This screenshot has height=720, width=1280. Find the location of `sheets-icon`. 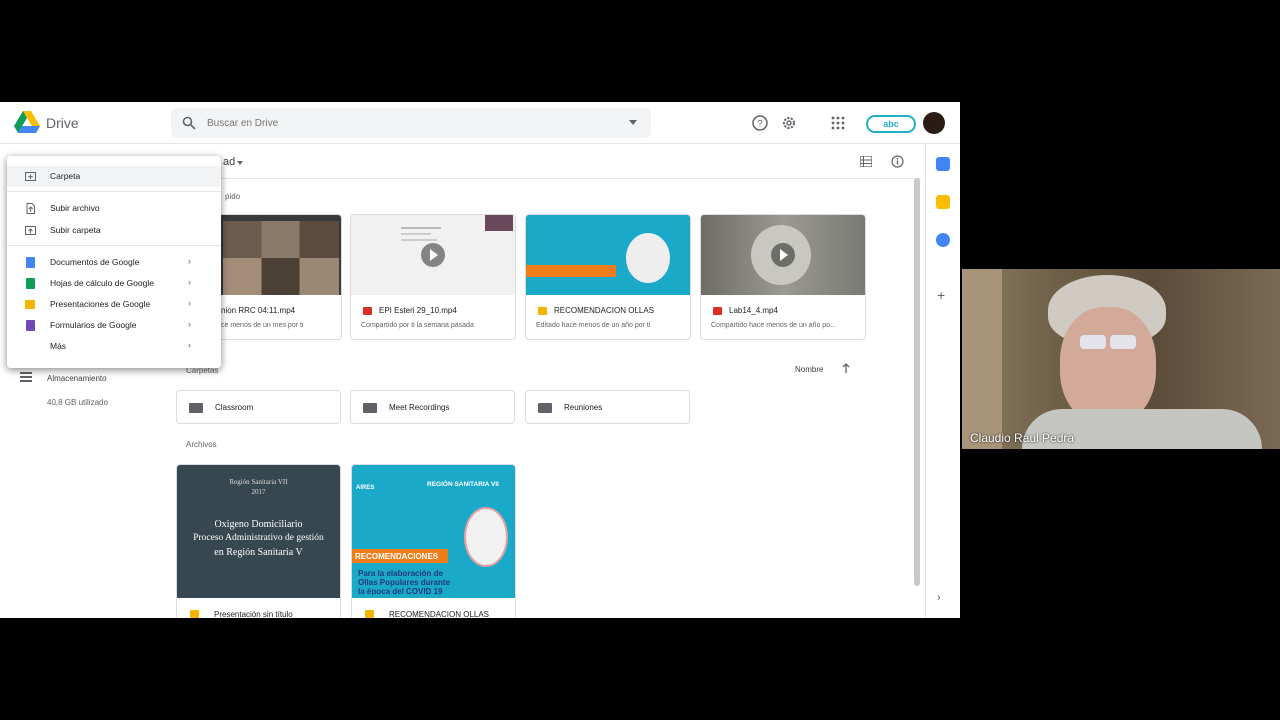

sheets-icon is located at coordinates (30, 283).